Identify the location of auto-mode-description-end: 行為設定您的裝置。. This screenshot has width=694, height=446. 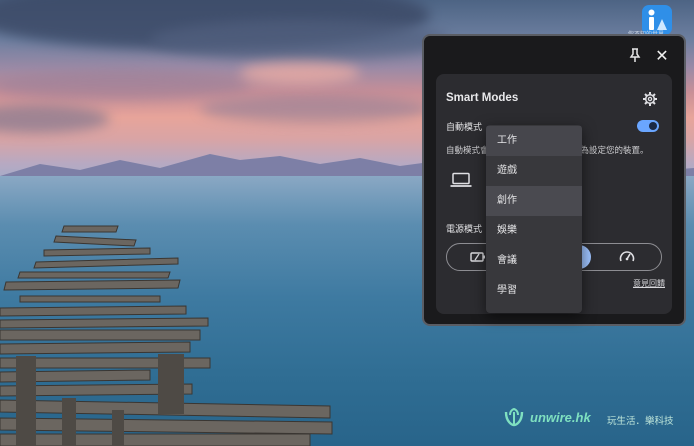
(610, 151).